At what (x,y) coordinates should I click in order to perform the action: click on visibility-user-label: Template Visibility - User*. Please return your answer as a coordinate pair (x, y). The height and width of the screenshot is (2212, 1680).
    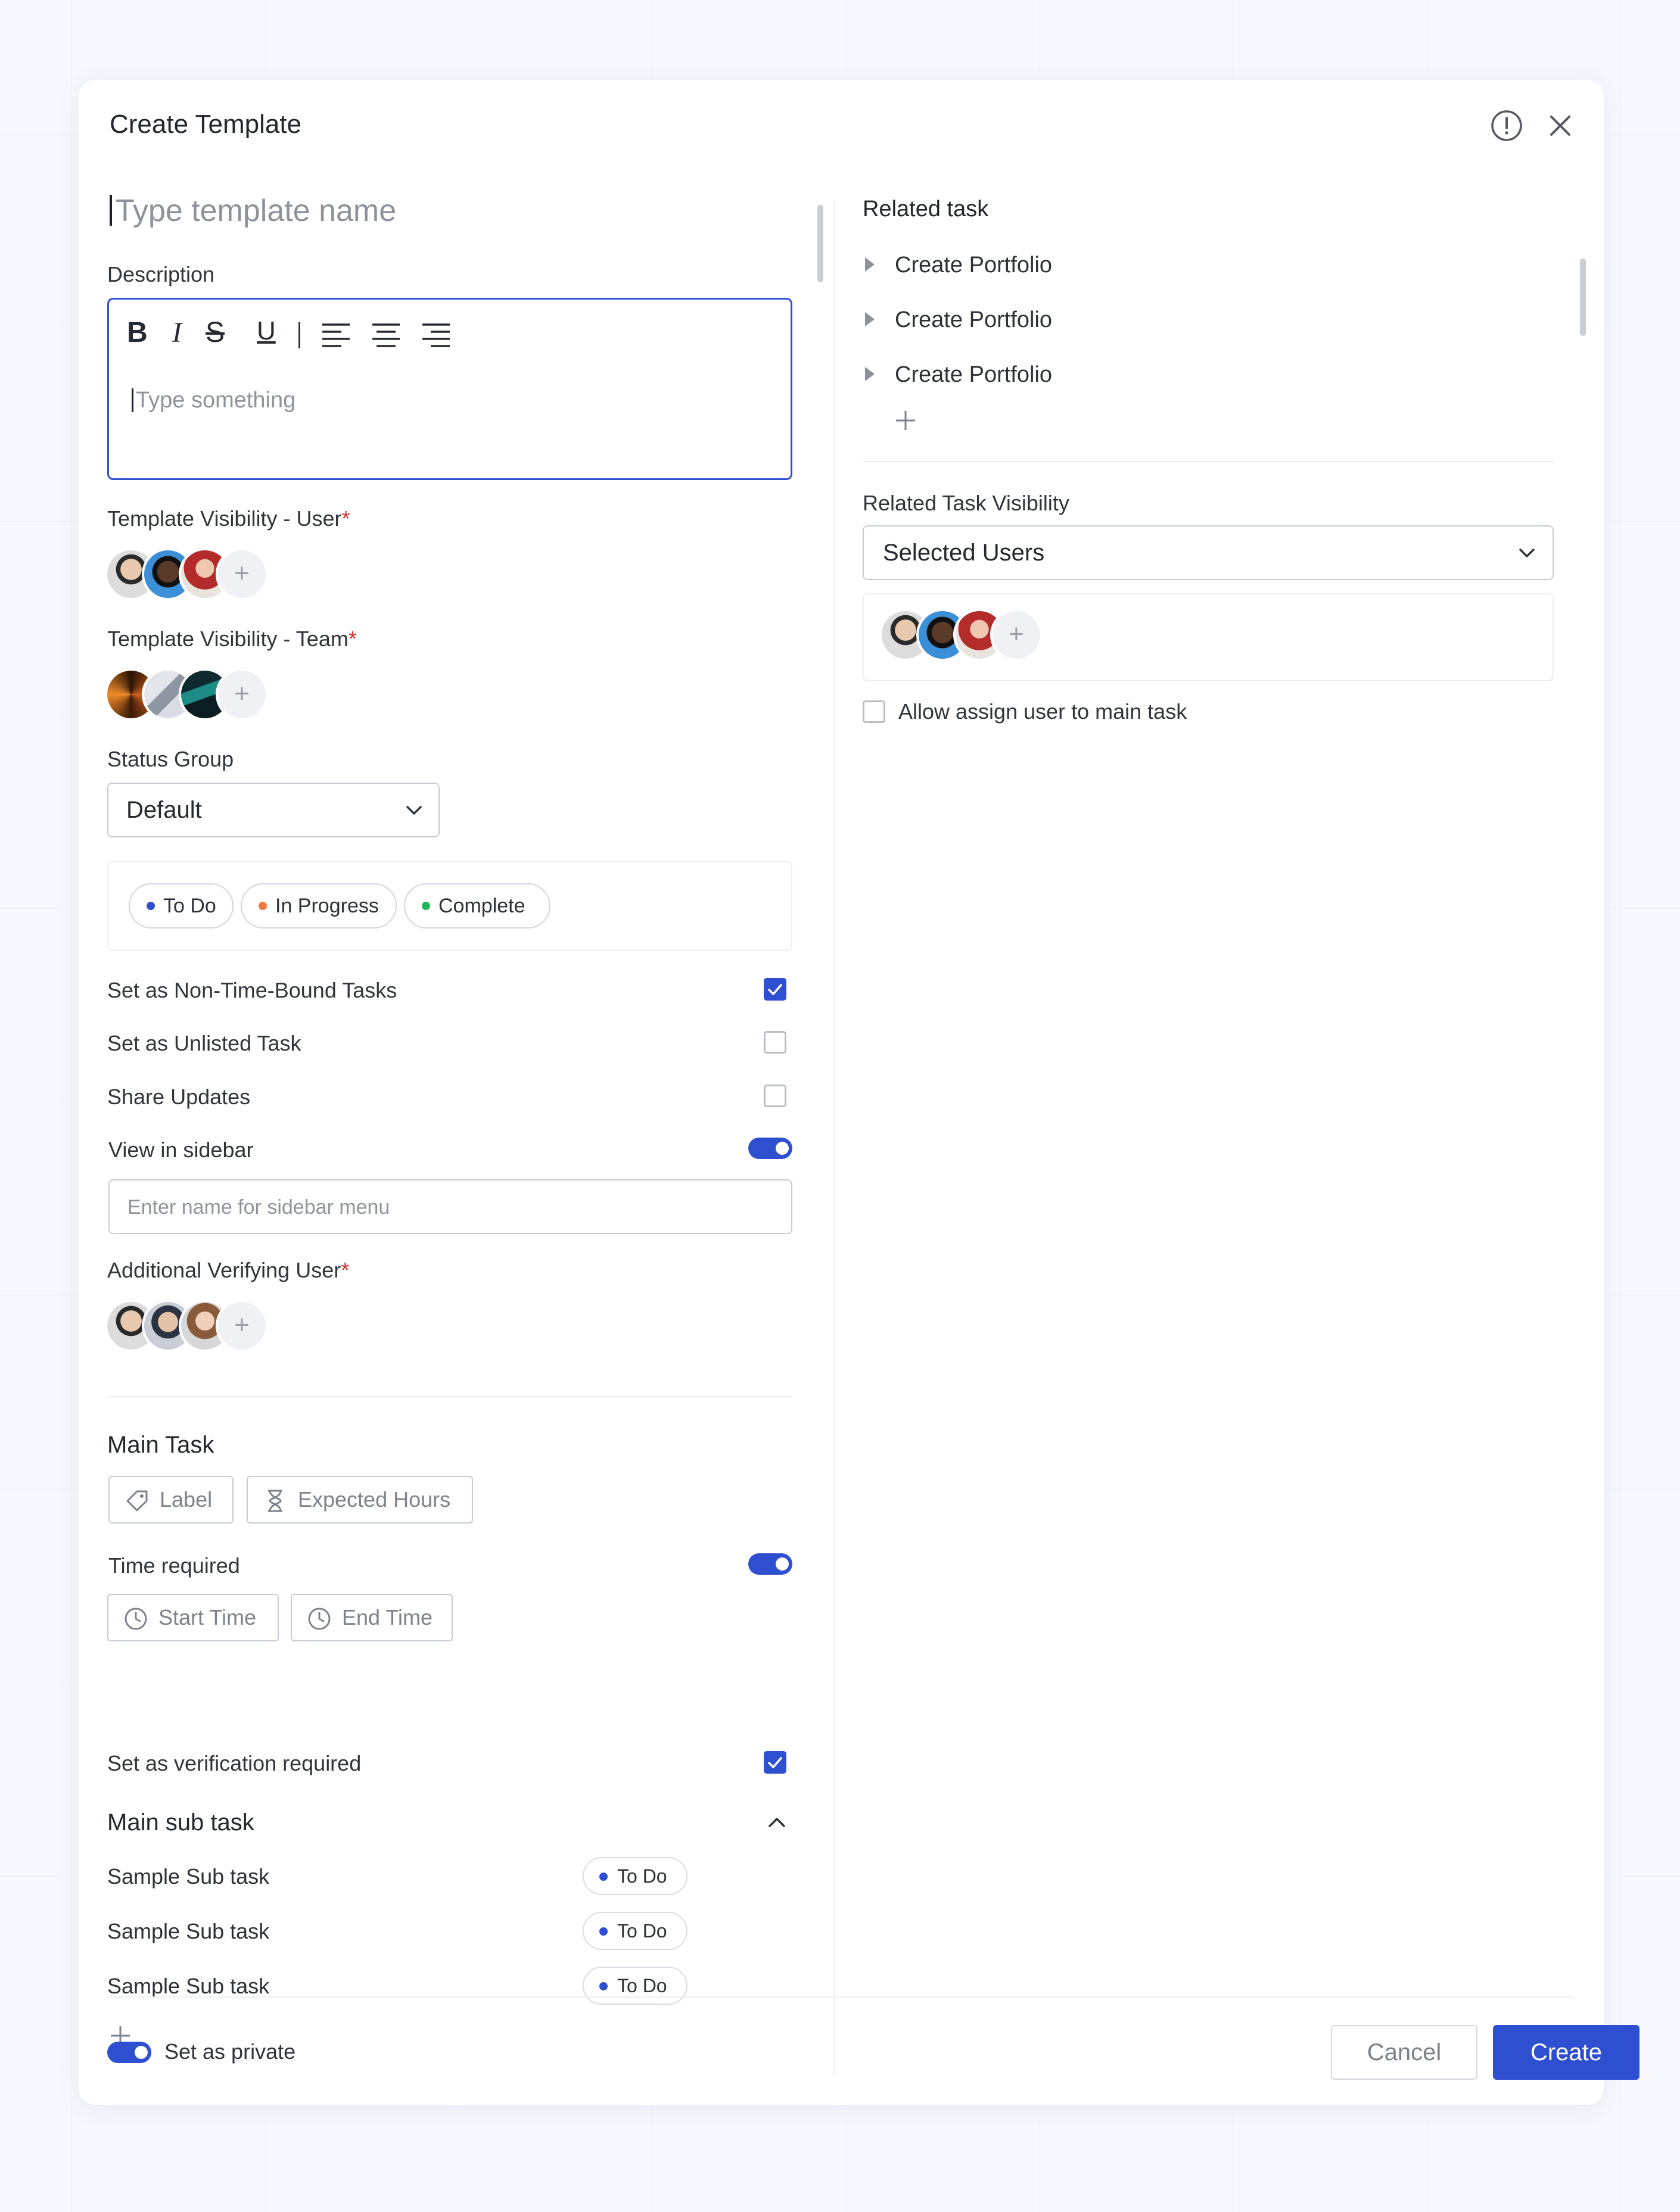
    Looking at the image, I should click on (228, 519).